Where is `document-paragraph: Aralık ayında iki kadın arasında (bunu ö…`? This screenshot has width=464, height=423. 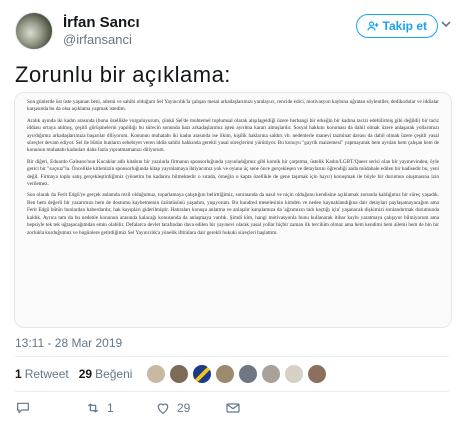 document-paragraph: Aralık ayında iki kadın arasında (bunu ö… is located at coordinates (233, 135).